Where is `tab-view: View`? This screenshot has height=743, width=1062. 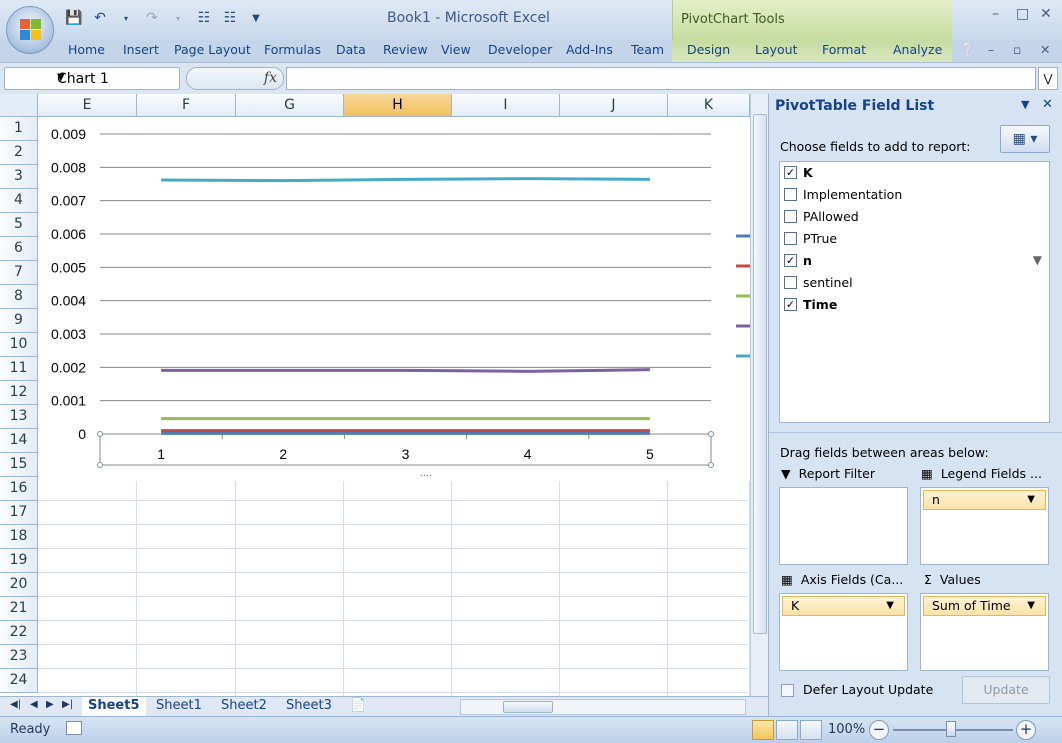
tab-view: View is located at coordinates (456, 49).